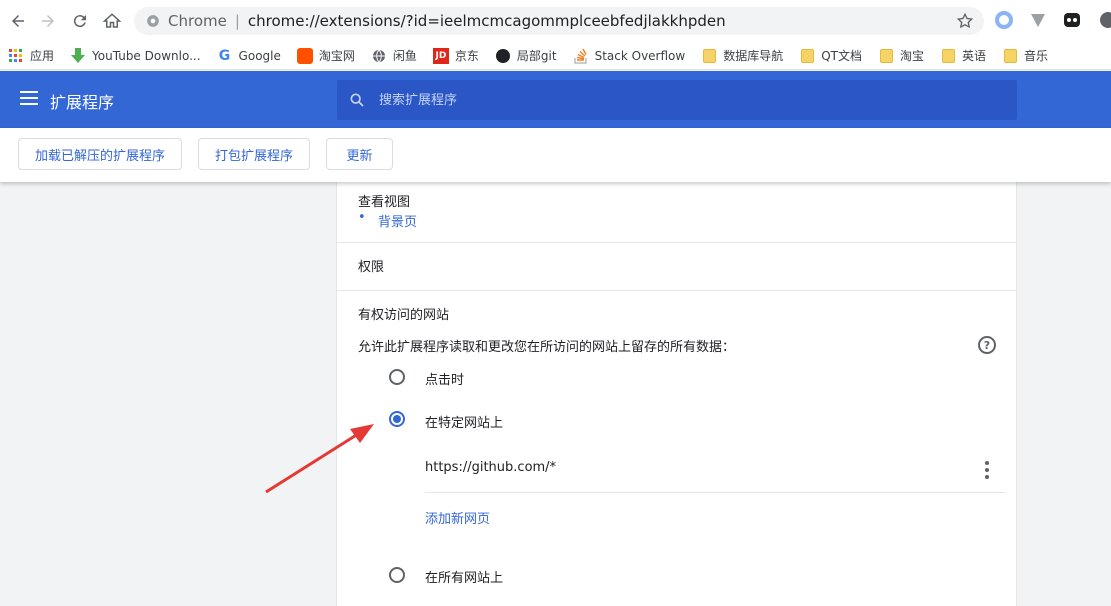 This screenshot has height=606, width=1111. I want to click on search-icon, so click(357, 100).